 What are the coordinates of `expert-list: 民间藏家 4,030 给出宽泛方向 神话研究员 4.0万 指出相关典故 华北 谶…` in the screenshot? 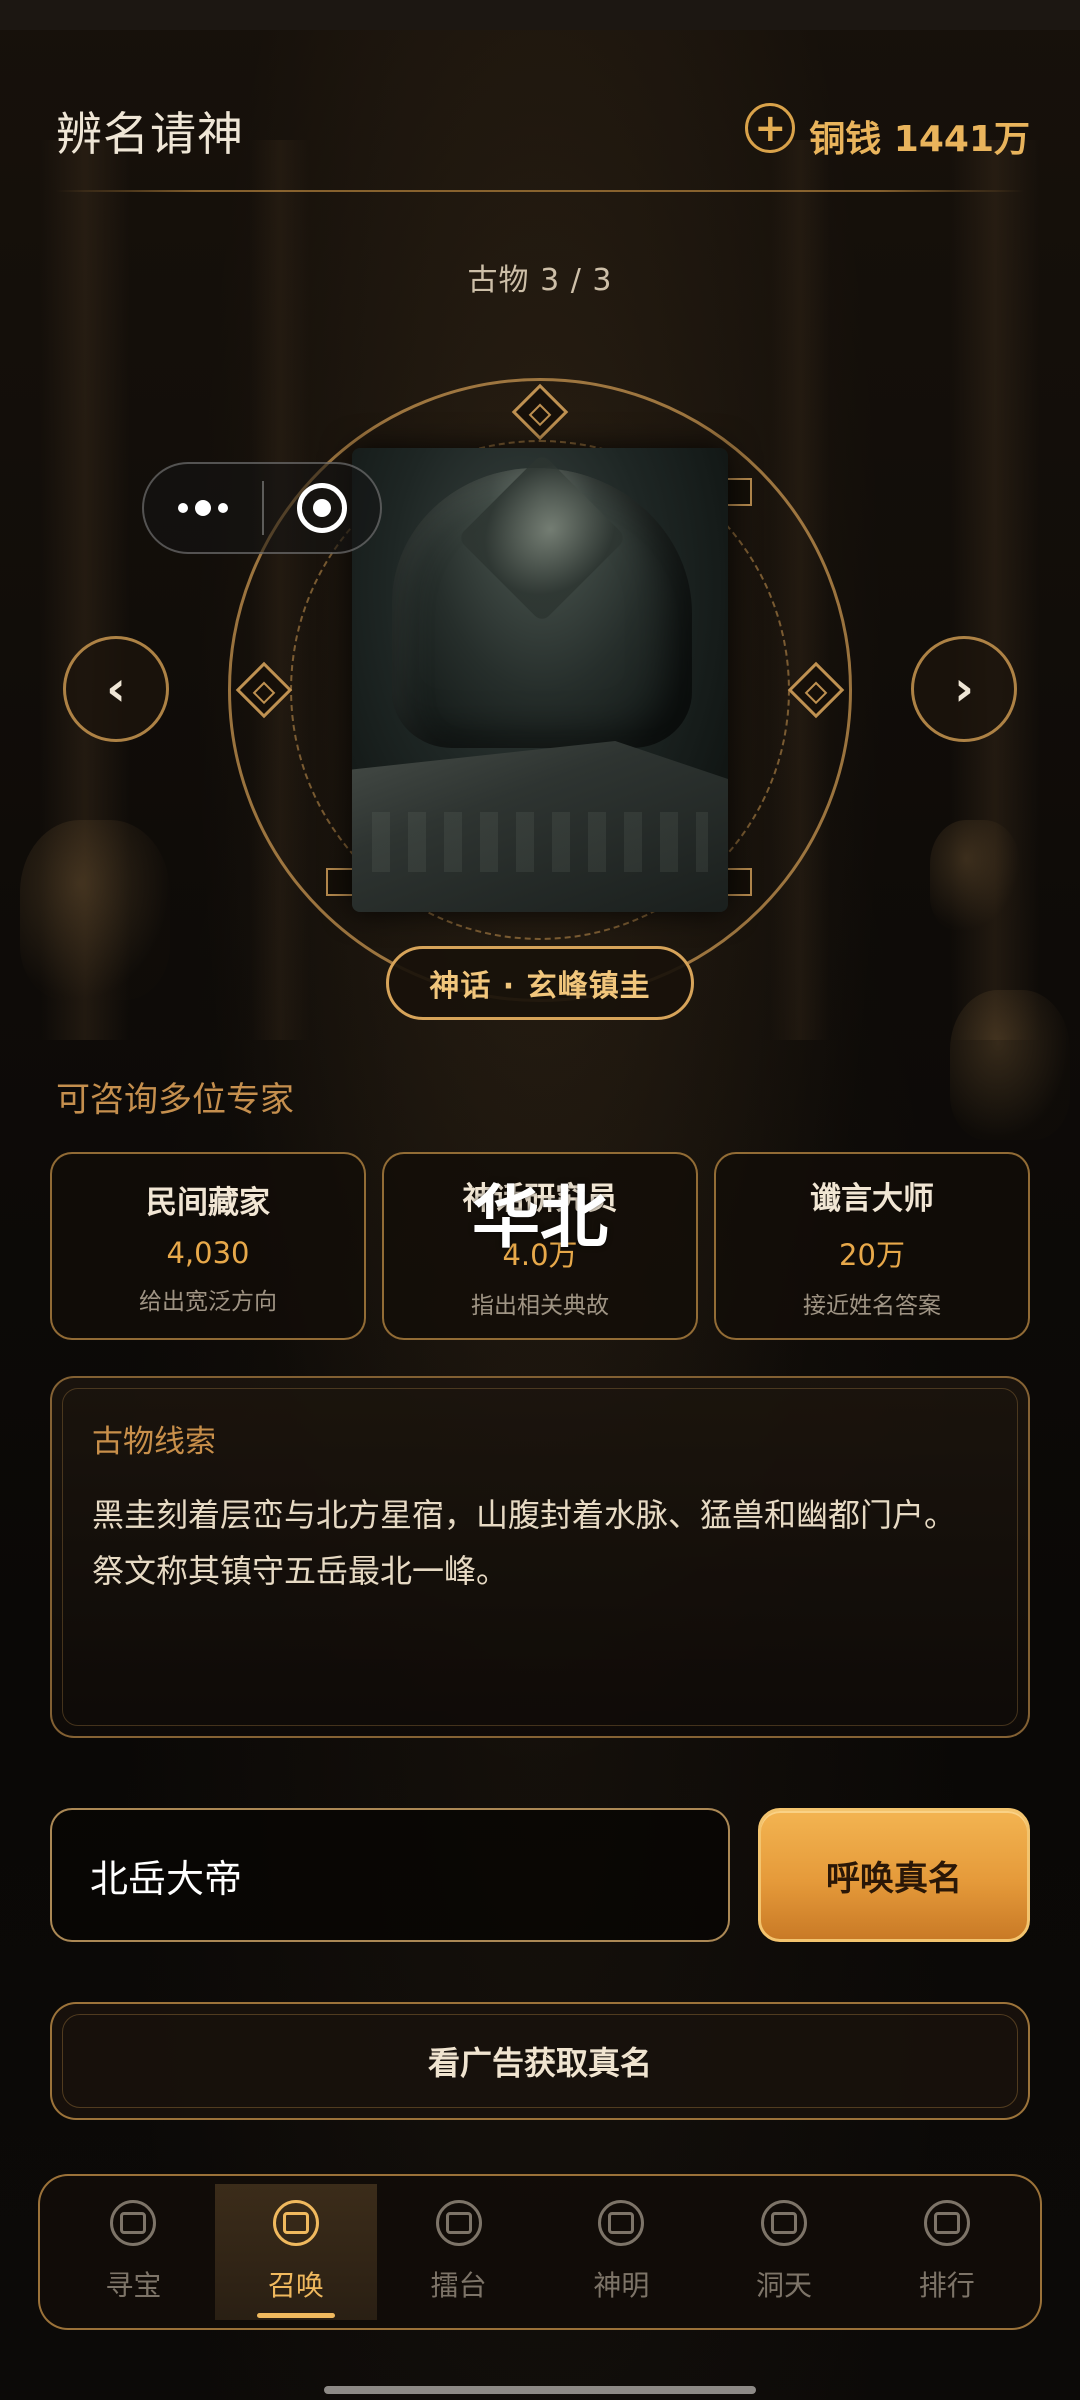 It's located at (540, 1246).